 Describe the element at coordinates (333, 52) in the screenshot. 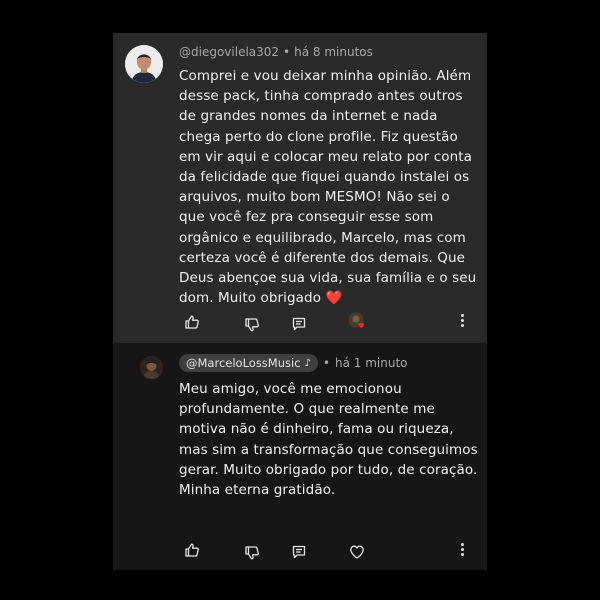

I see `comment-time: há 8 minutos` at that location.